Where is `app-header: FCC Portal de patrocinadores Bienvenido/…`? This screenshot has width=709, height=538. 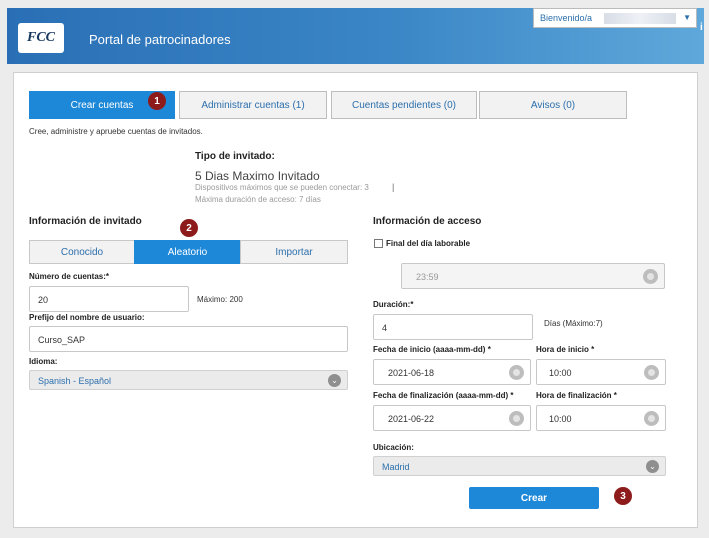 app-header: FCC Portal de patrocinadores Bienvenido/… is located at coordinates (355, 36).